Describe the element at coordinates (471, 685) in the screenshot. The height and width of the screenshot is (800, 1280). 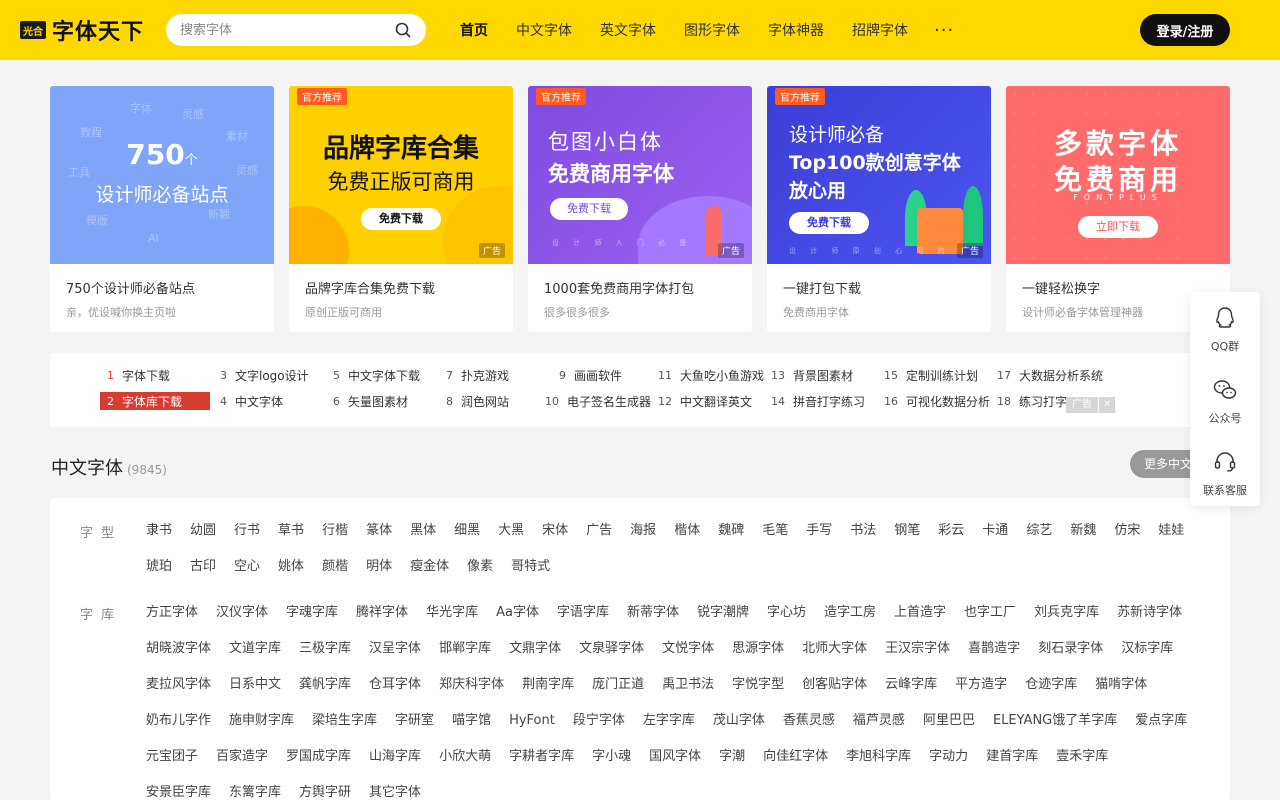
I see `font-tag: 郑庆科字体` at that location.